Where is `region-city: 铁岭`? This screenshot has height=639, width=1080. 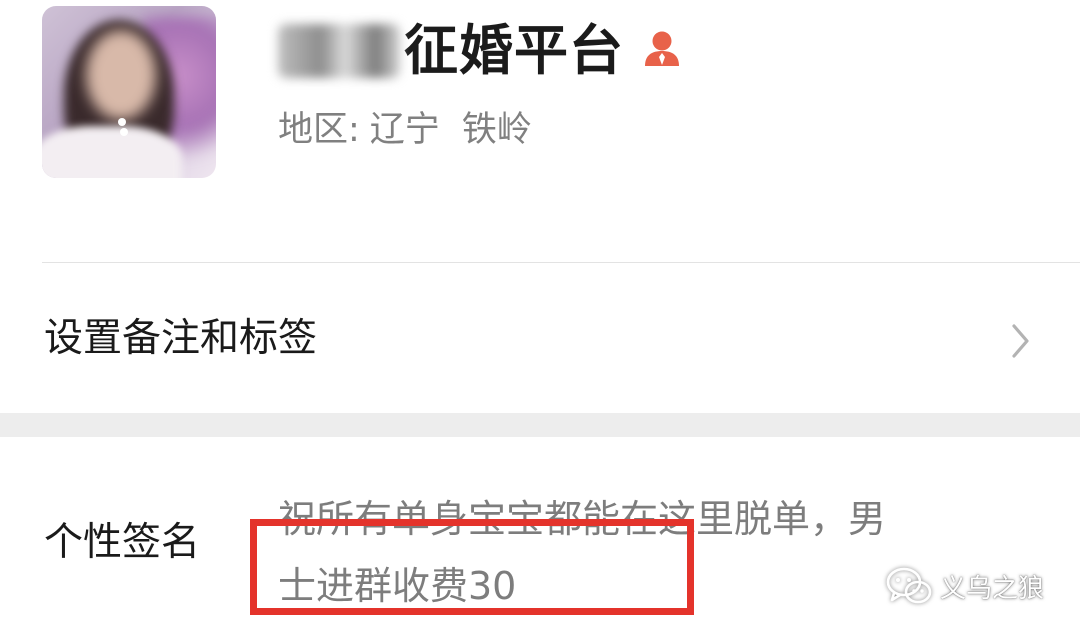
region-city: 铁岭 is located at coordinates (496, 130).